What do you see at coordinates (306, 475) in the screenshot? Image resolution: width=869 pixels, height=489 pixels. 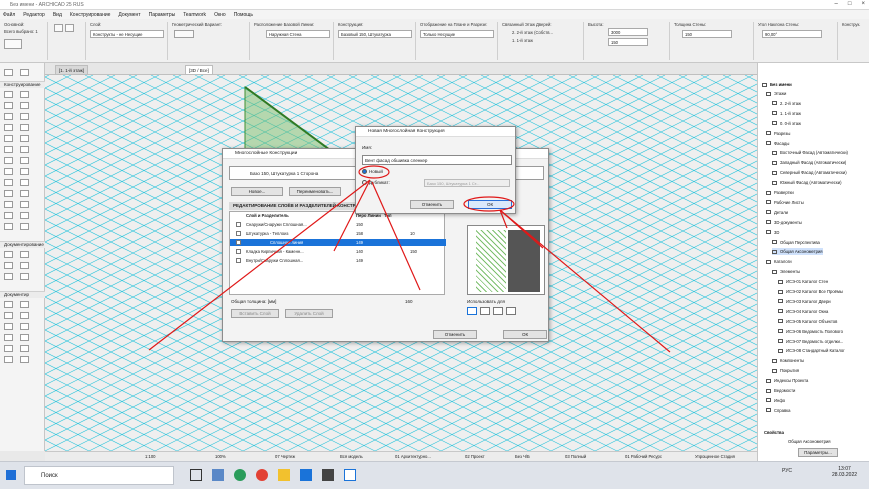 I see `mail-icon` at bounding box center [306, 475].